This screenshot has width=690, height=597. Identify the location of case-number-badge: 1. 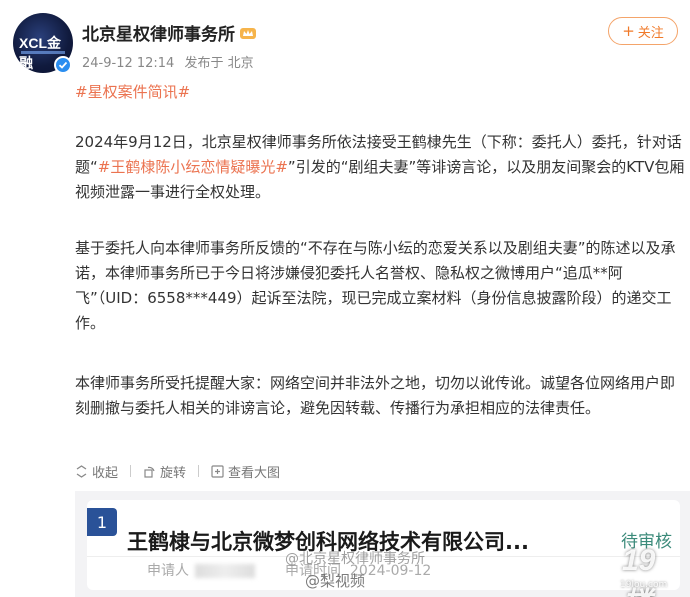
(102, 522).